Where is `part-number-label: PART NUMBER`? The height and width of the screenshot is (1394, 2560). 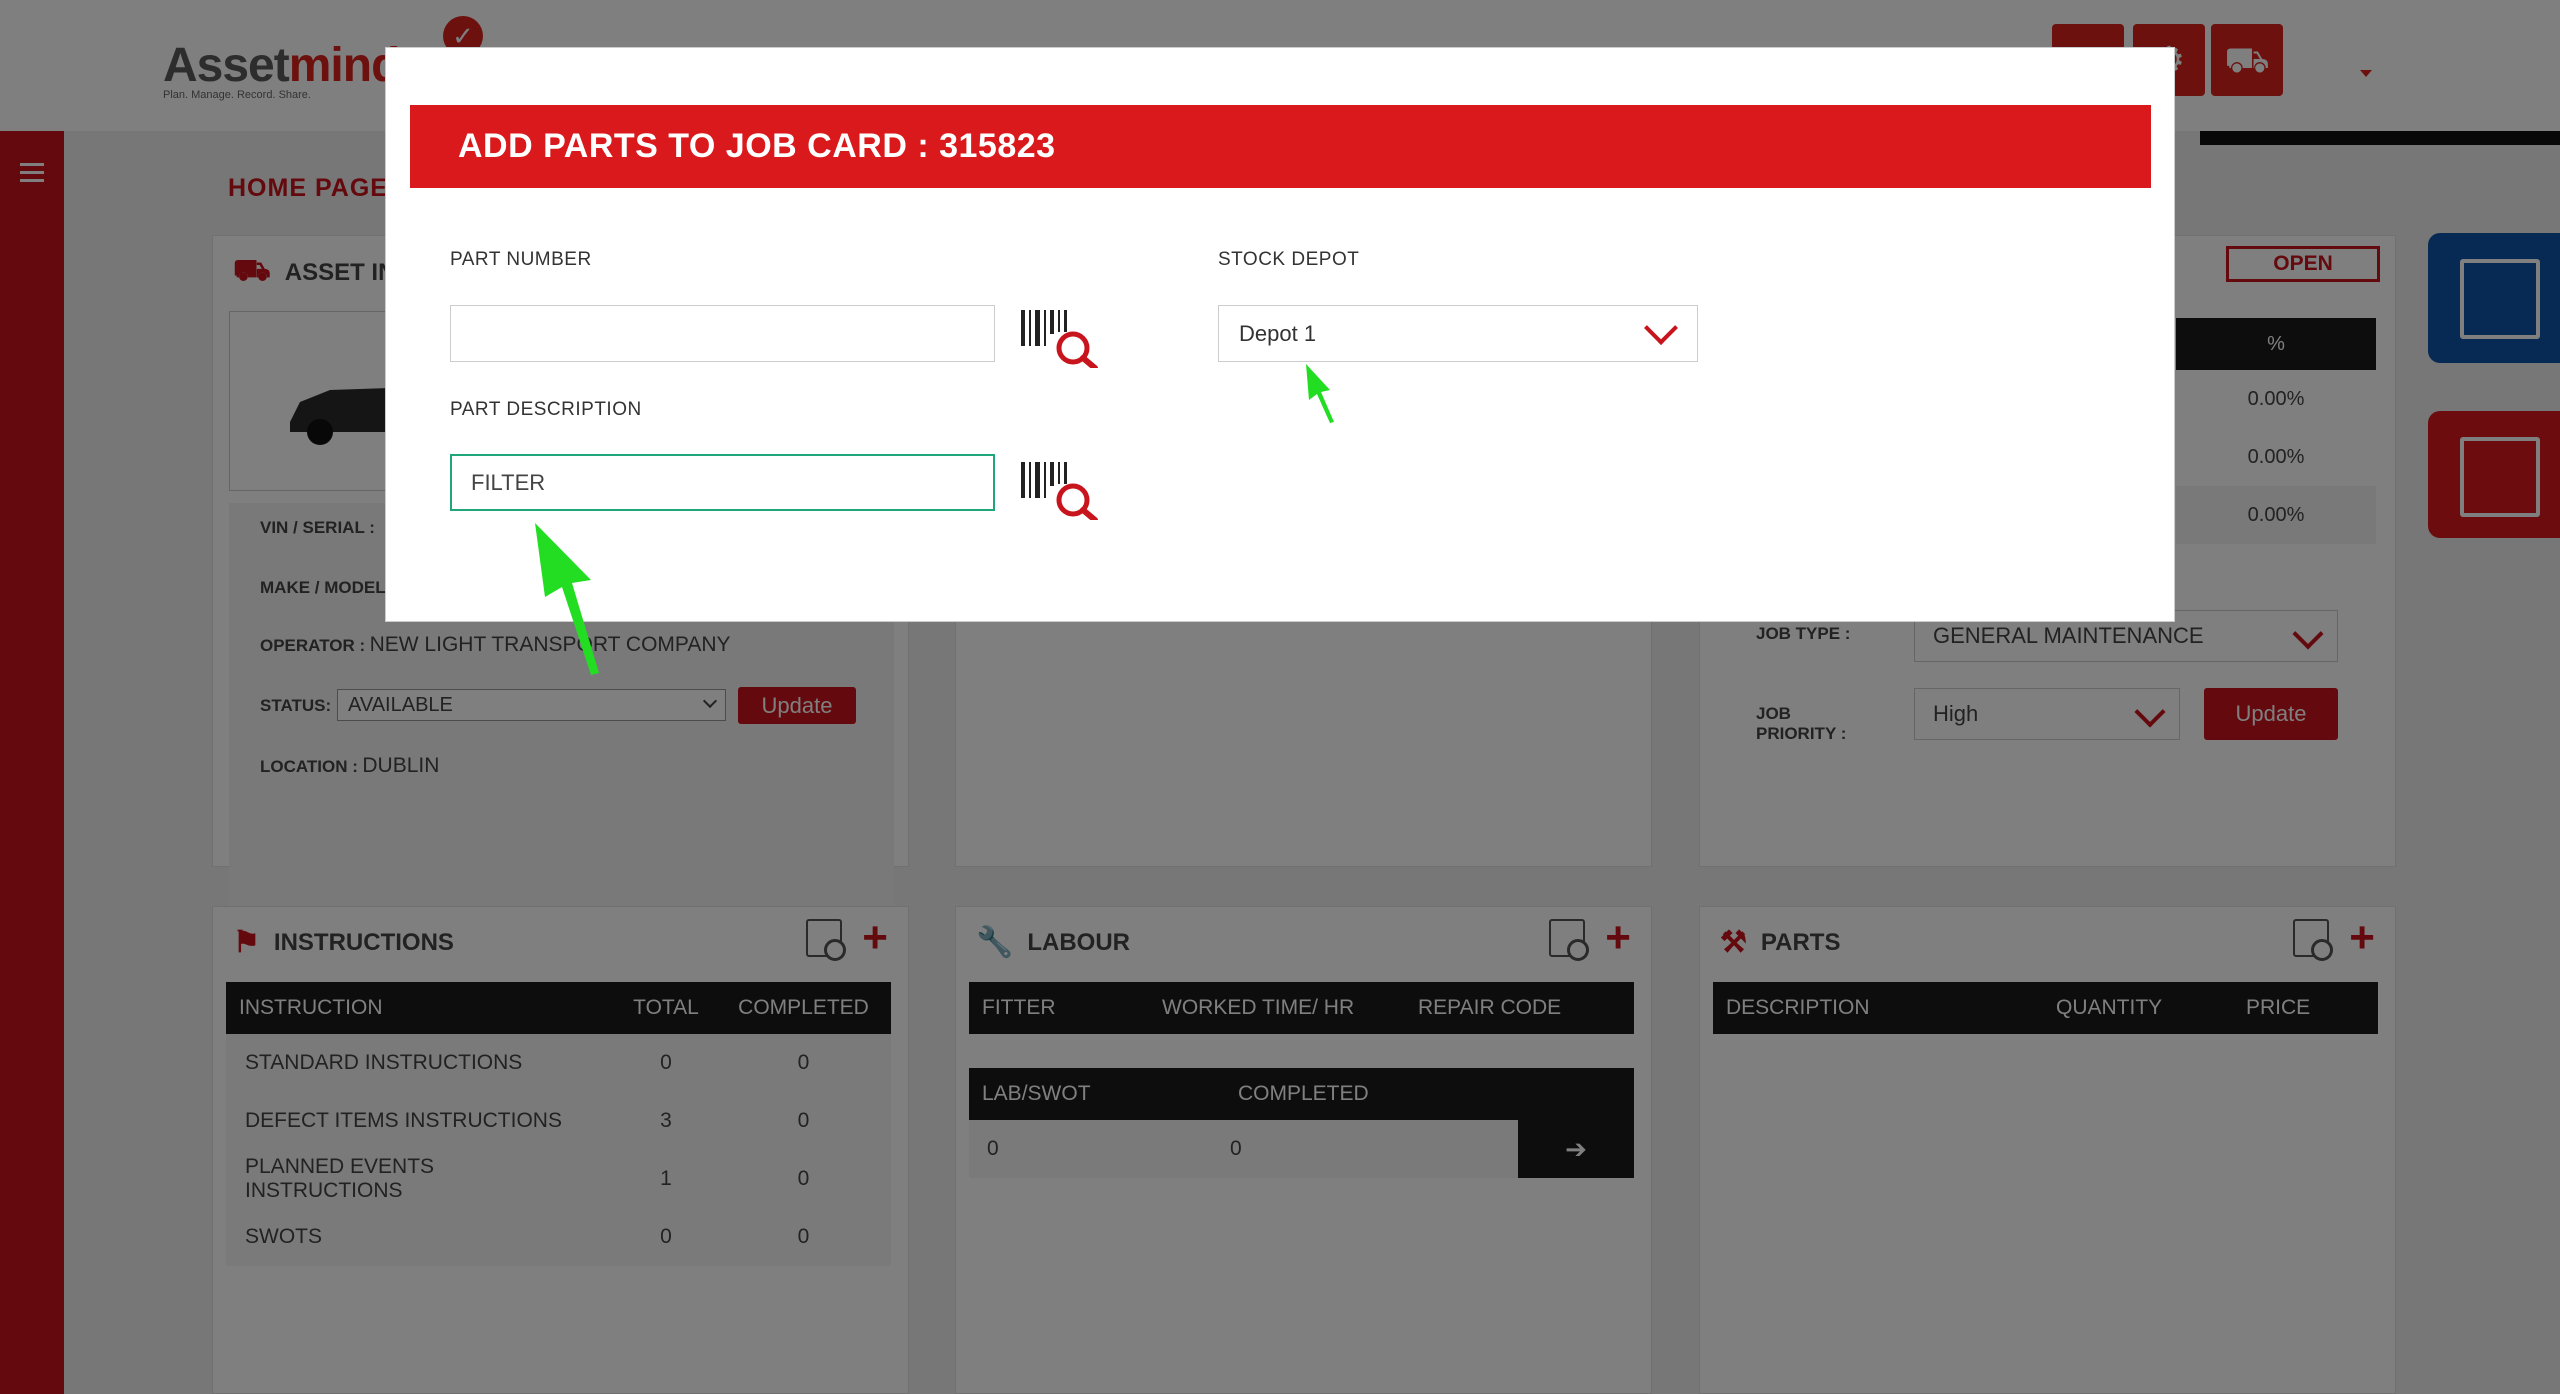 part-number-label: PART NUMBER is located at coordinates (521, 259).